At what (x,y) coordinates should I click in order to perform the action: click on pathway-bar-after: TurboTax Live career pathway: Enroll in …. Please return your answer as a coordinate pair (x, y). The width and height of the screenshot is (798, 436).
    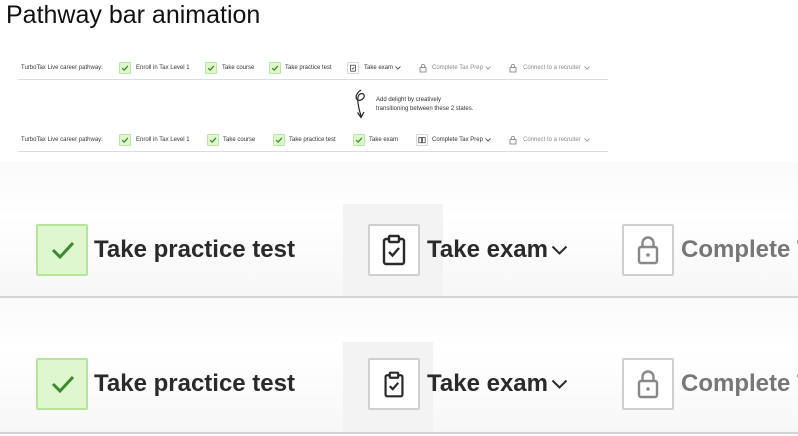
    Looking at the image, I should click on (318, 143).